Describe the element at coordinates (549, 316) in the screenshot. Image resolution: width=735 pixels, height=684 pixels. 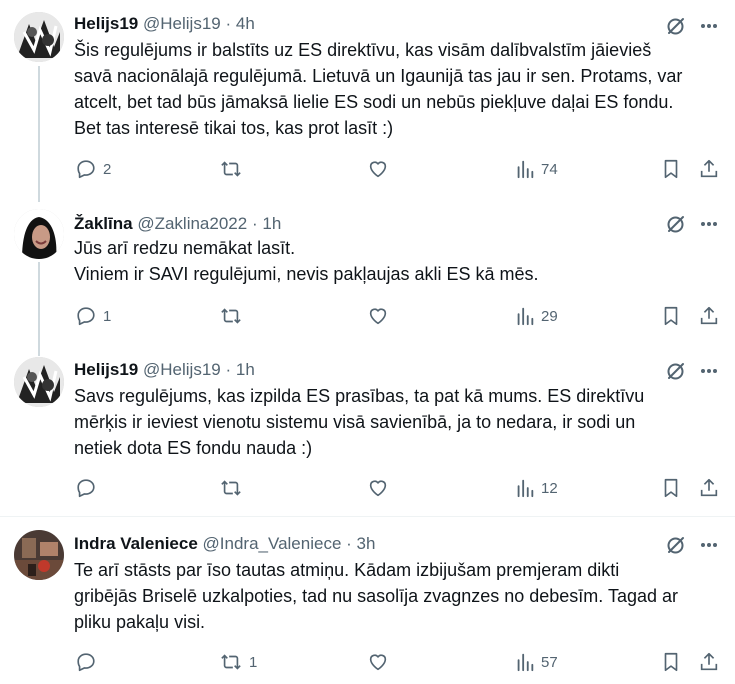
I see `views-count: 29` at that location.